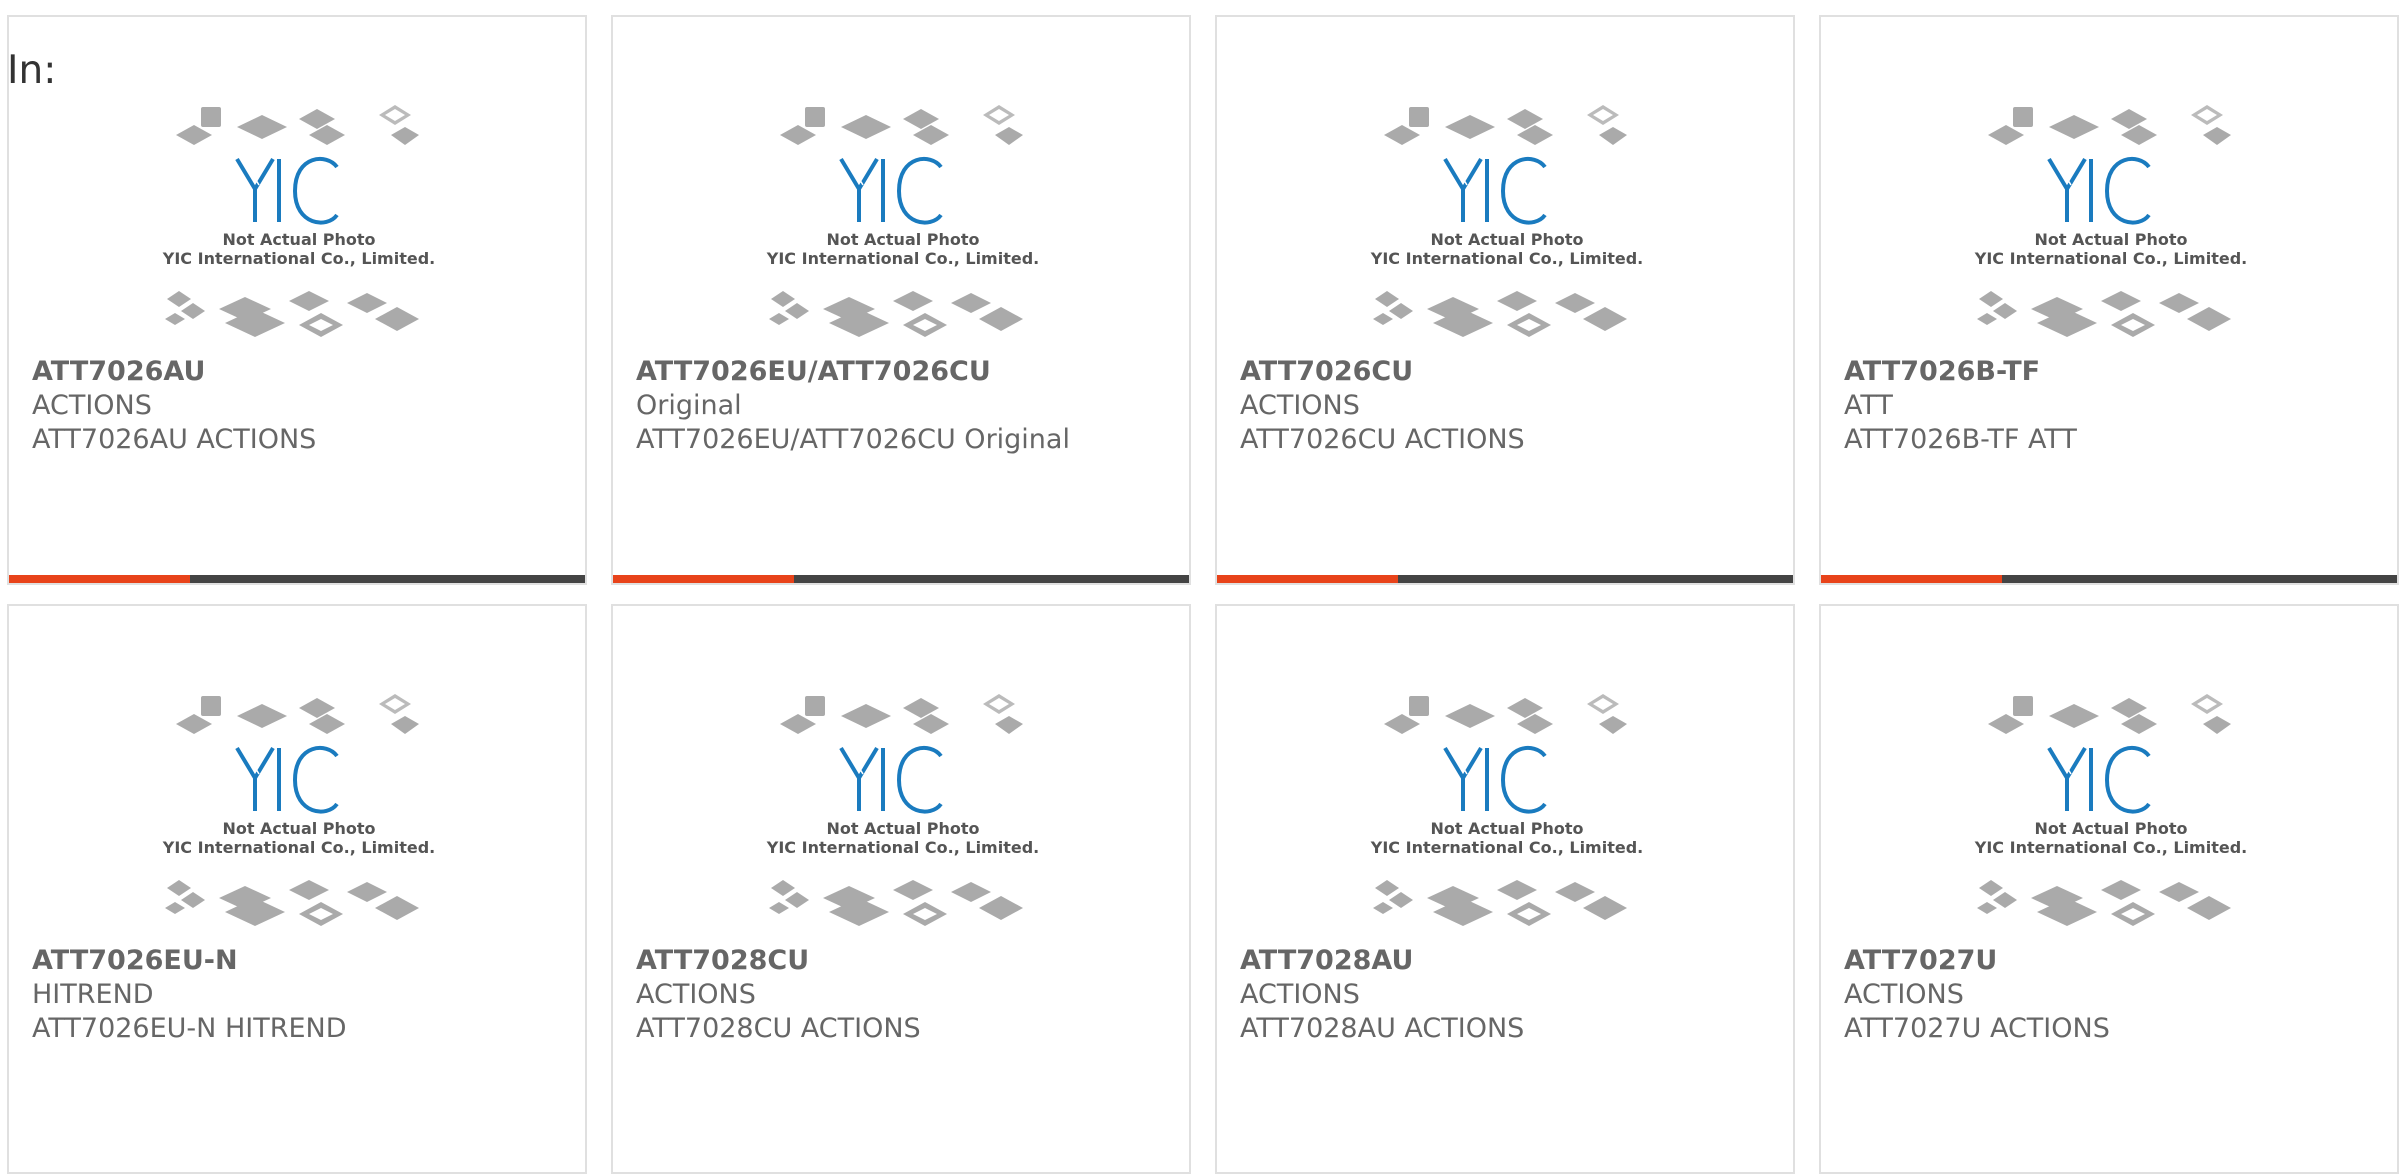 This screenshot has height=1174, width=2400. Describe the element at coordinates (303, 961) in the screenshot. I see `part-number: ATT7026EU-N` at that location.